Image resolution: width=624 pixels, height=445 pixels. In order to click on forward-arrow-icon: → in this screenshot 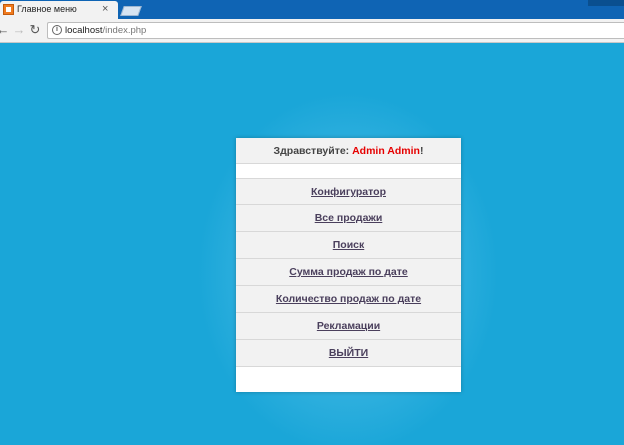, I will do `click(19, 30)`.